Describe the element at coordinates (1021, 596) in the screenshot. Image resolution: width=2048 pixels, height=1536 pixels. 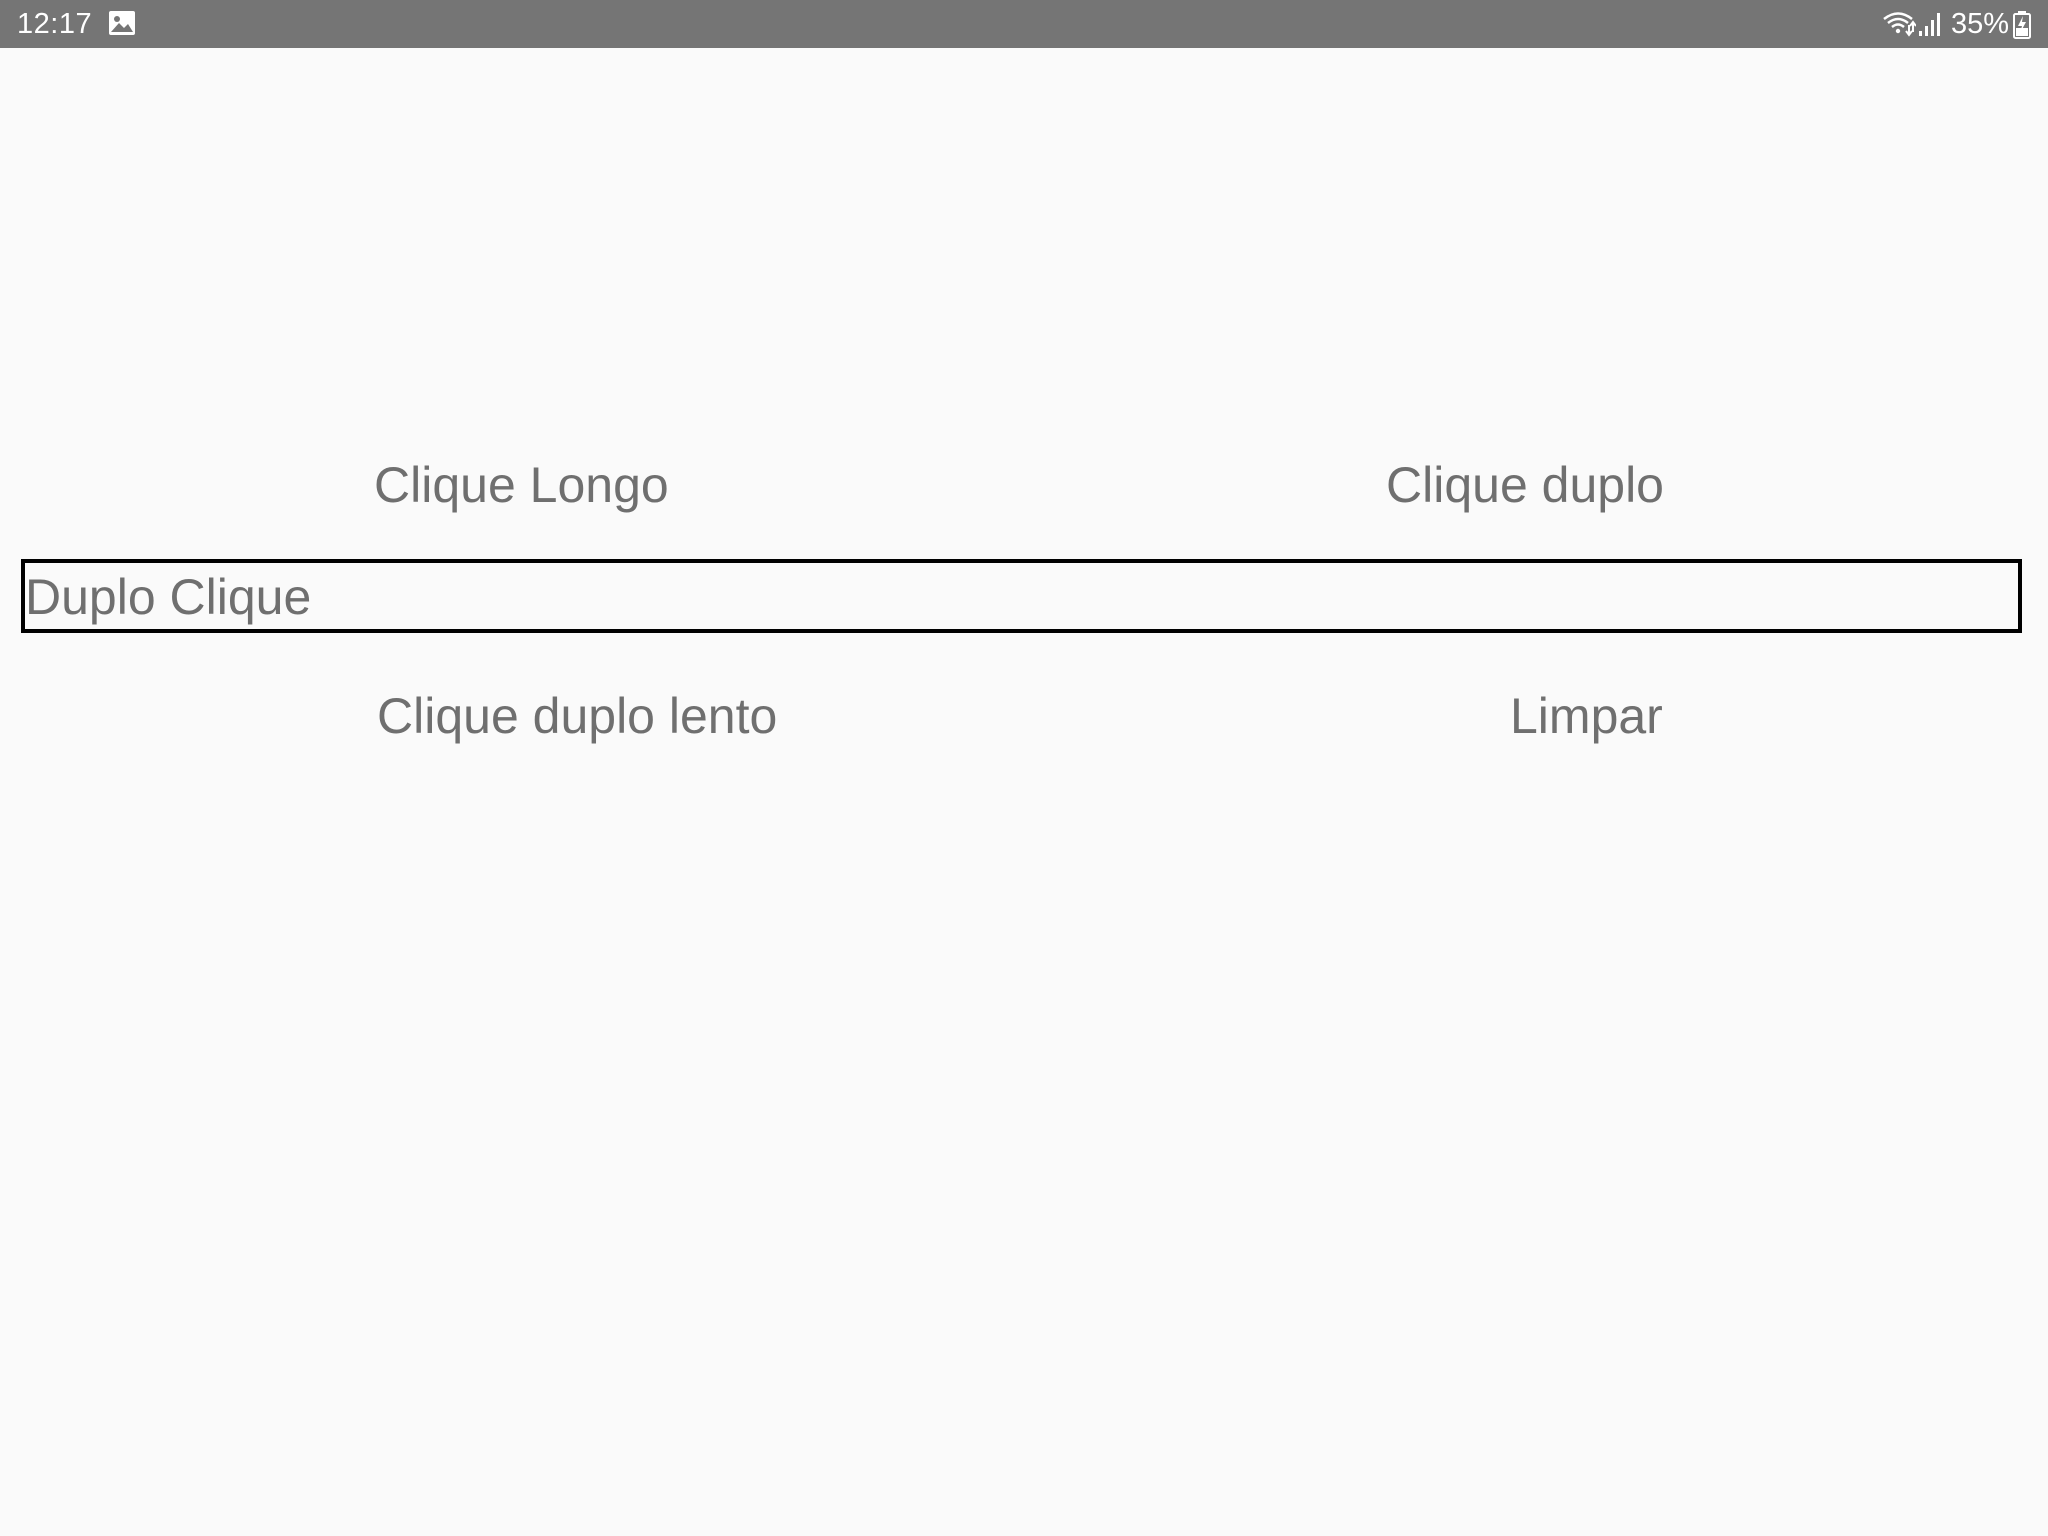
I see `output-text-field: Duplo Clique` at that location.